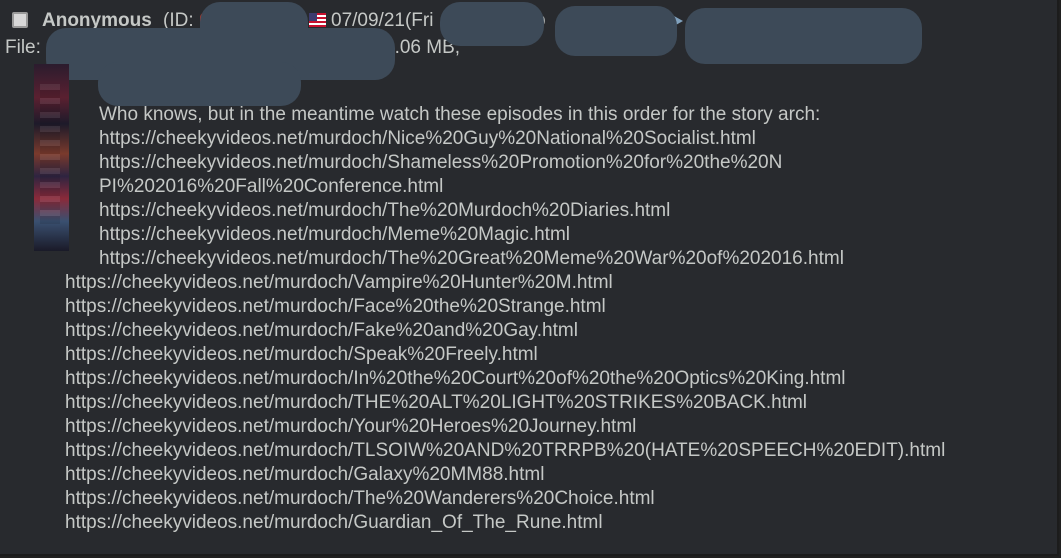 The width and height of the screenshot is (1061, 558). I want to click on episode-link-continuation: PI%202016%20Fall%20Conference.html, so click(271, 187).